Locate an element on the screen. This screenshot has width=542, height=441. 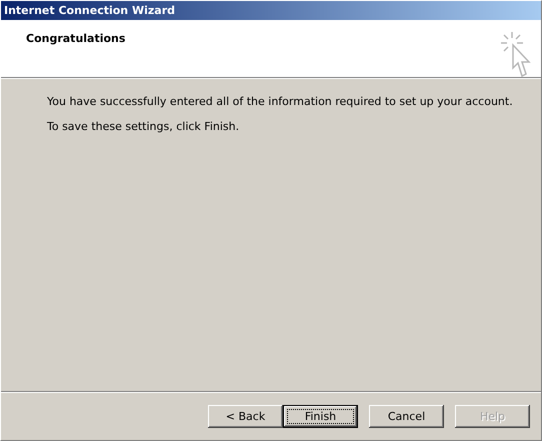
header-title: Congratulations is located at coordinates (76, 39).